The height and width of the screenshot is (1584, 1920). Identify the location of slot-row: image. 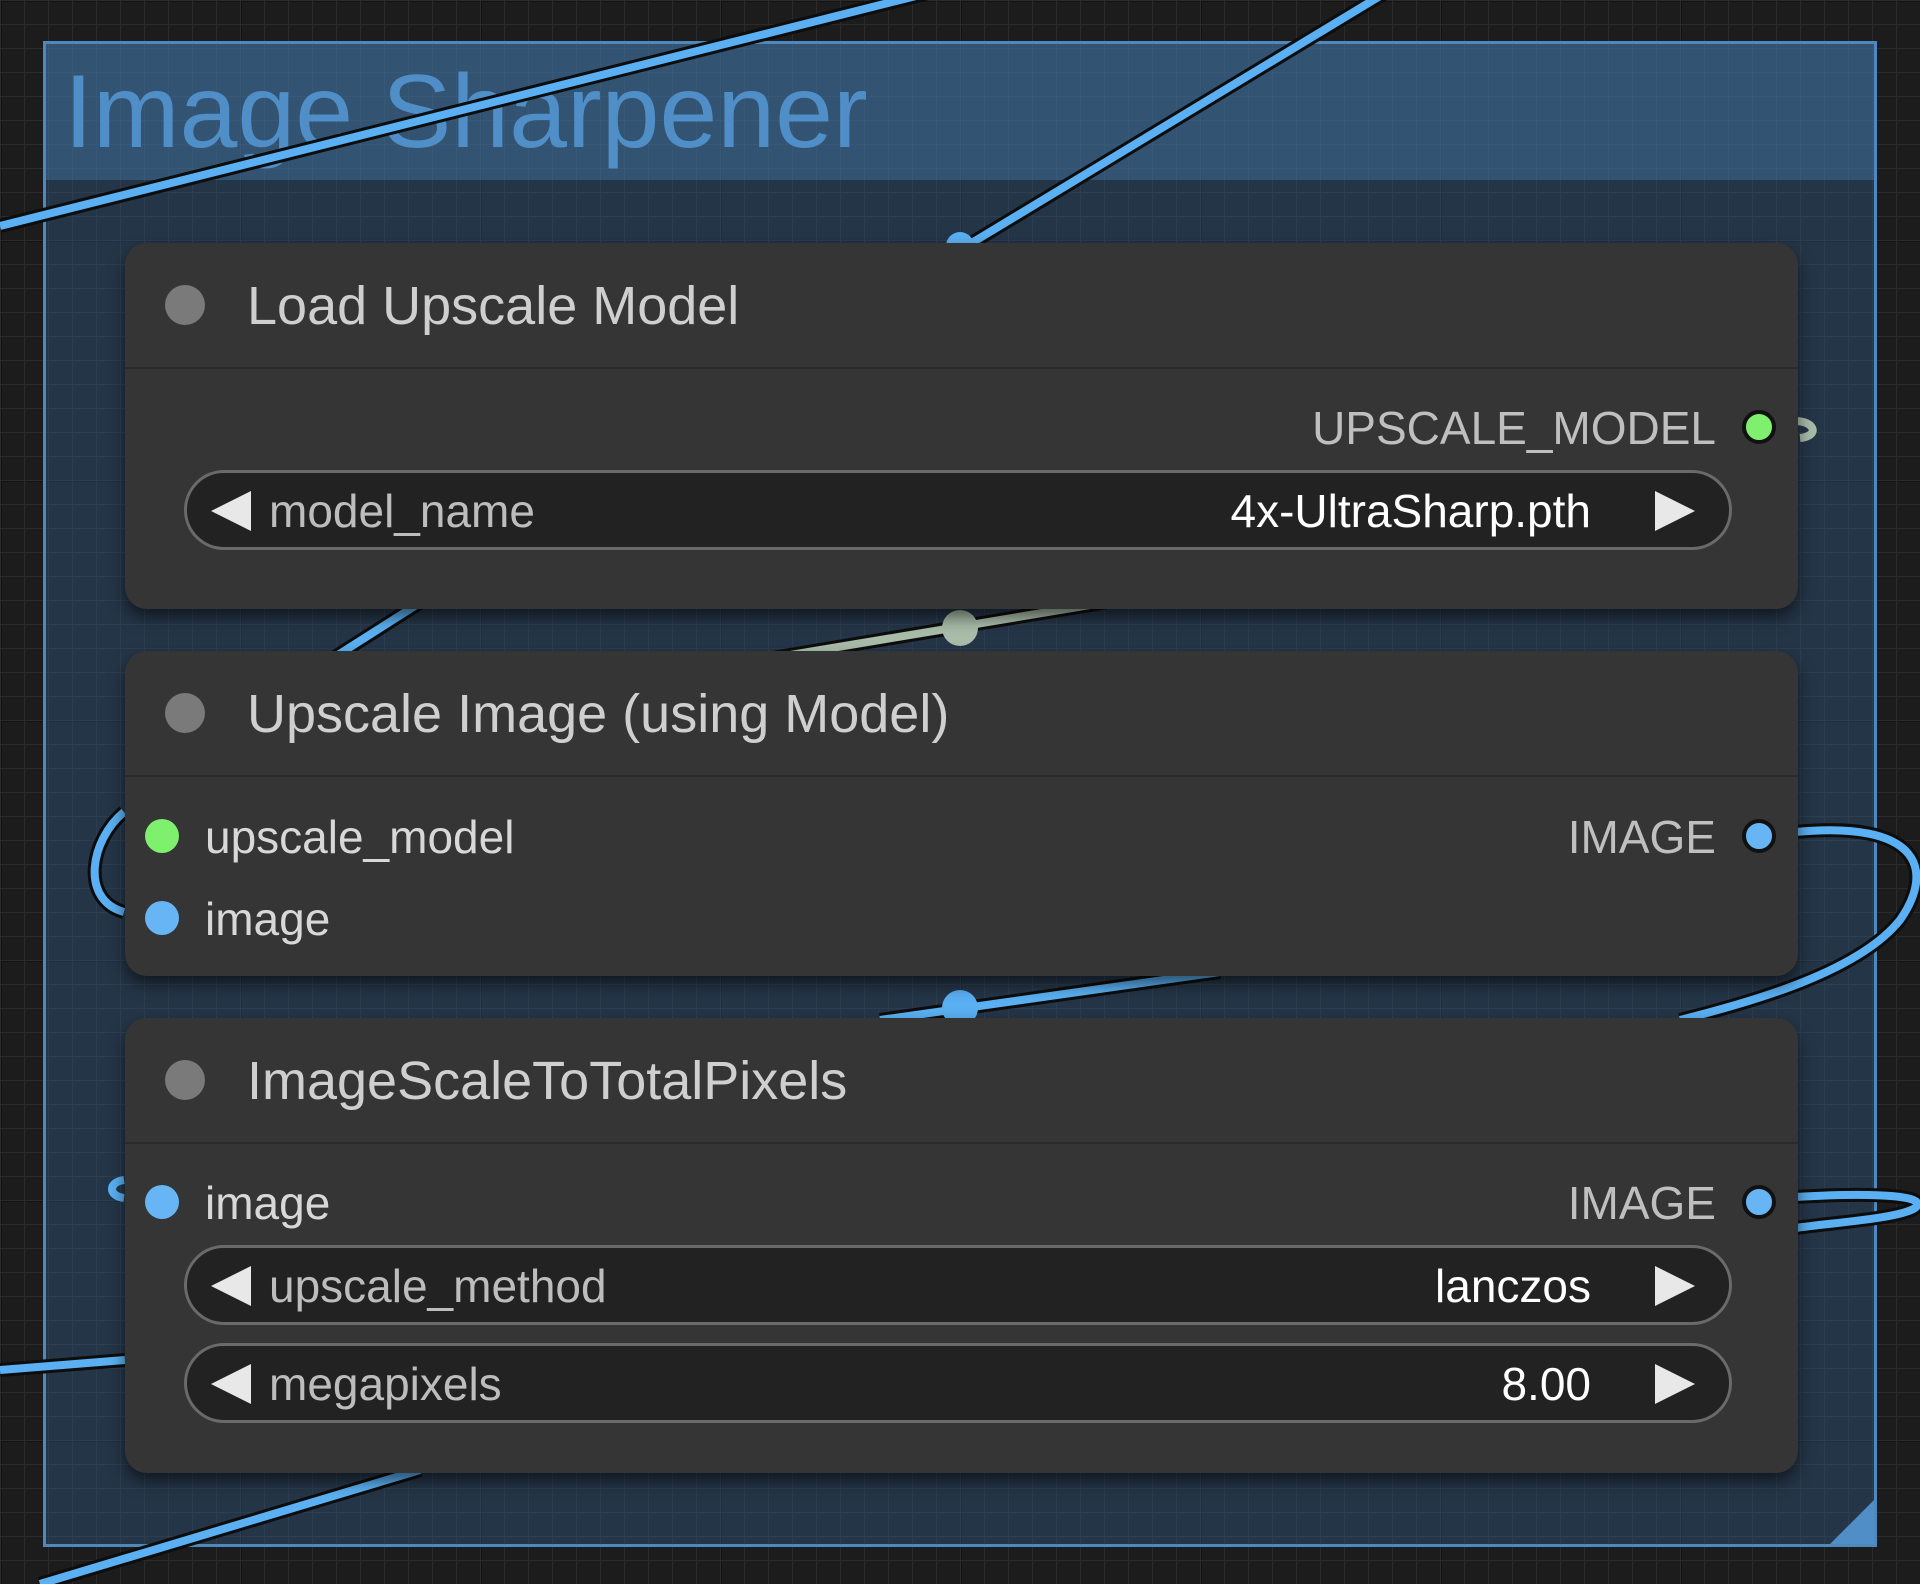
(961, 919).